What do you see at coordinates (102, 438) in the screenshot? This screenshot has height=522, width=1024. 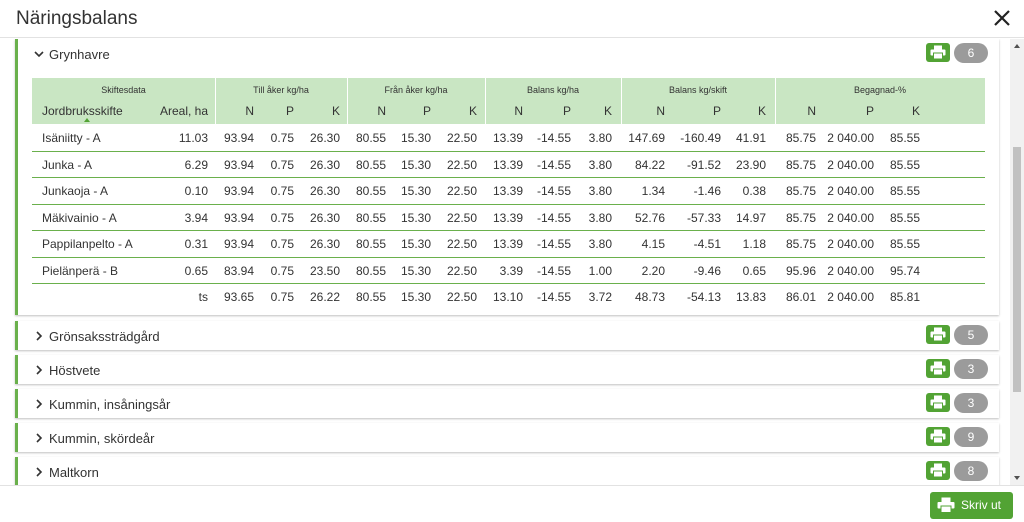 I see `section-title: Kummin, skördeår` at bounding box center [102, 438].